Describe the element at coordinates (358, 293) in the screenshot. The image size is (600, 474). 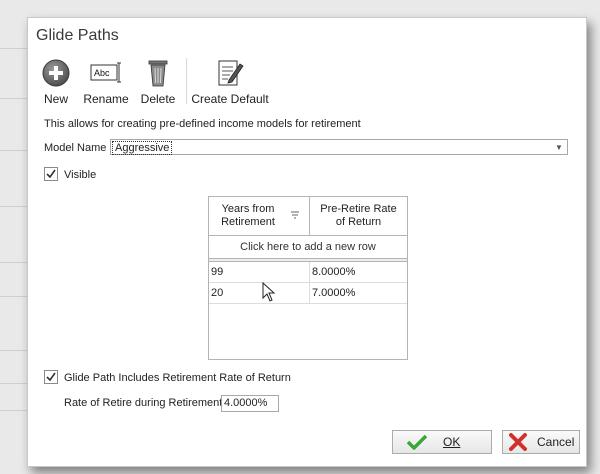
I see `rate-cell: 7.0000%` at that location.